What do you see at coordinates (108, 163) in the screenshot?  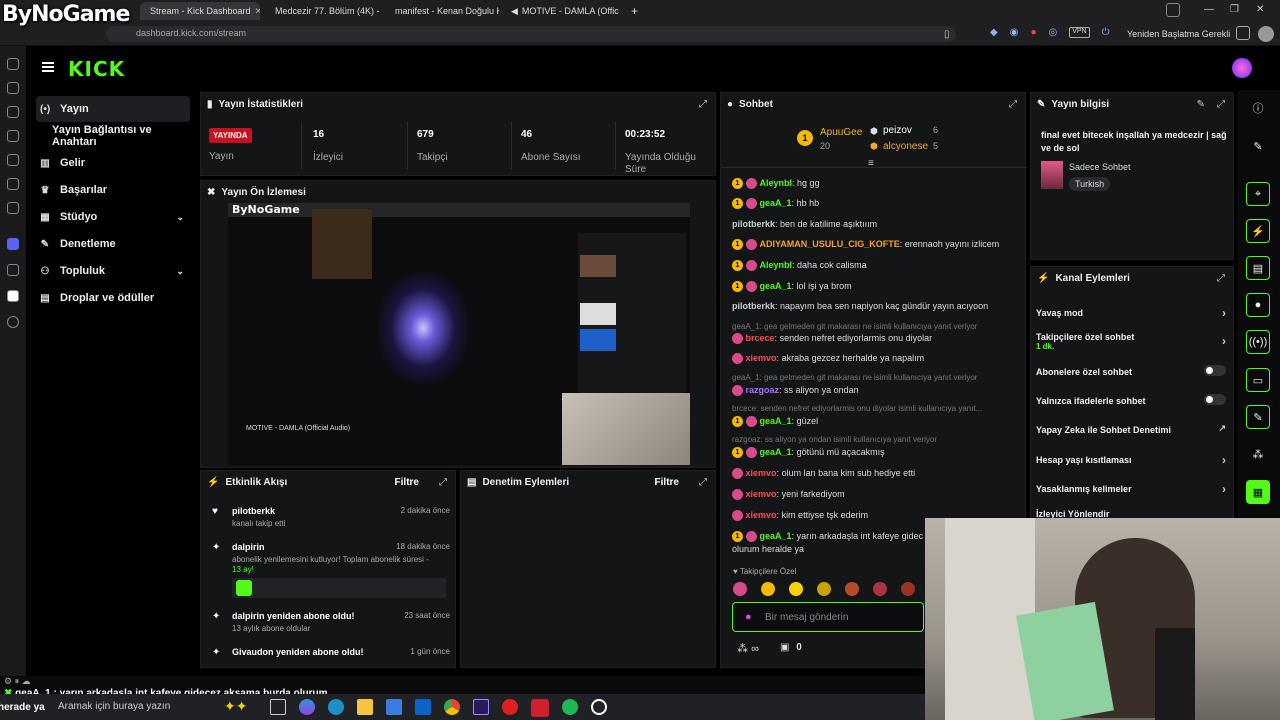 I see `nav-item-gelir: ▥ Gelir` at bounding box center [108, 163].